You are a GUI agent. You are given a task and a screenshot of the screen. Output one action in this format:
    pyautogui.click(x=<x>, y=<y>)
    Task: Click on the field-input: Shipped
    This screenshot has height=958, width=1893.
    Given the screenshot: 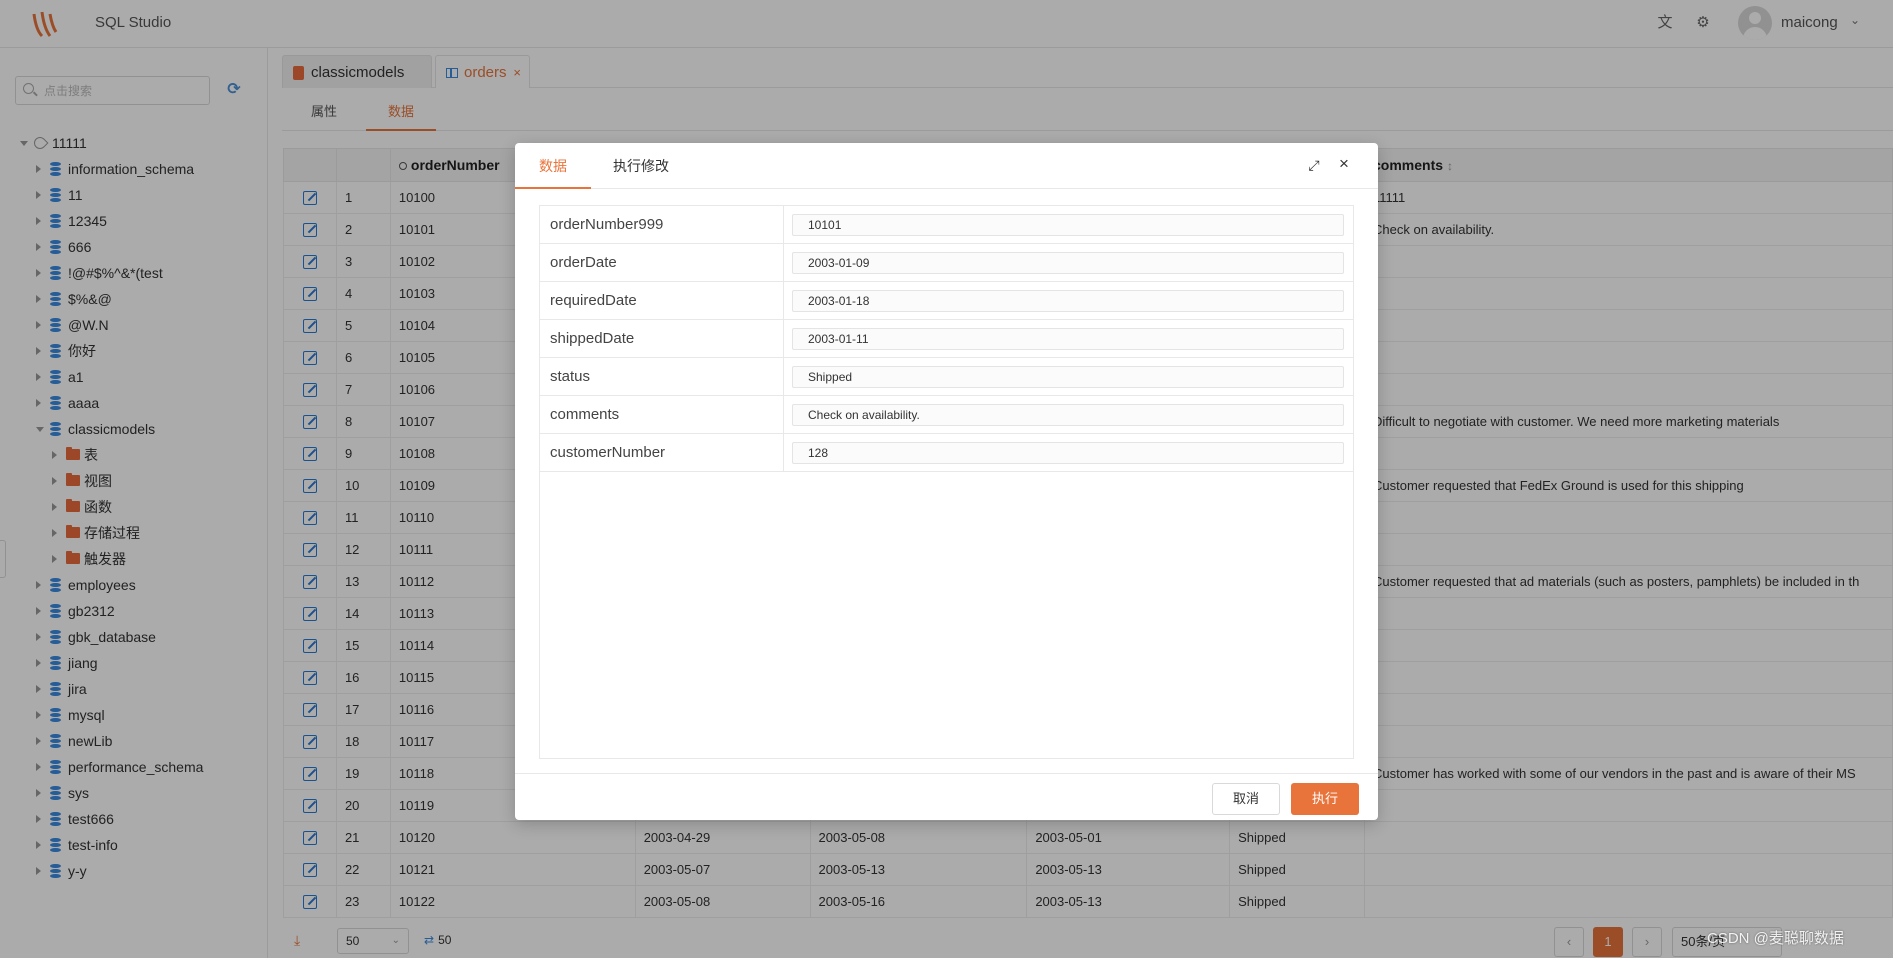 What is the action you would take?
    pyautogui.click(x=1068, y=377)
    